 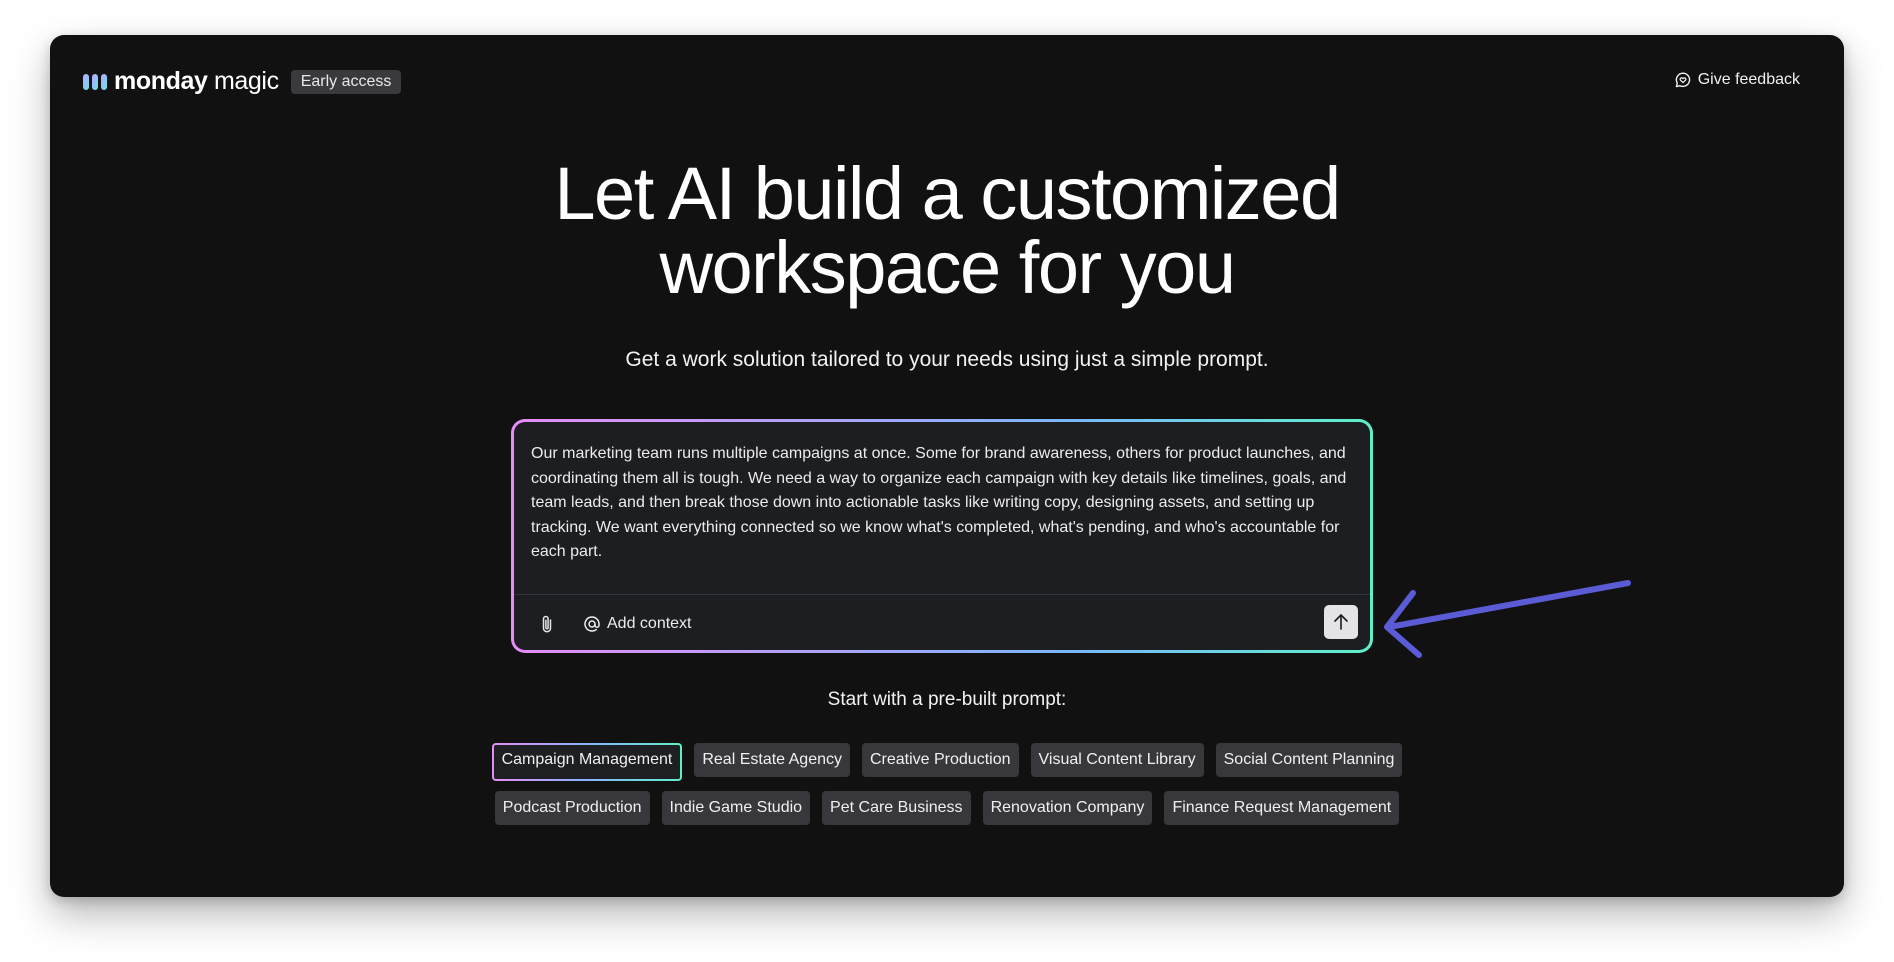 I want to click on chip-podcast-production: Podcast Production, so click(x=572, y=808).